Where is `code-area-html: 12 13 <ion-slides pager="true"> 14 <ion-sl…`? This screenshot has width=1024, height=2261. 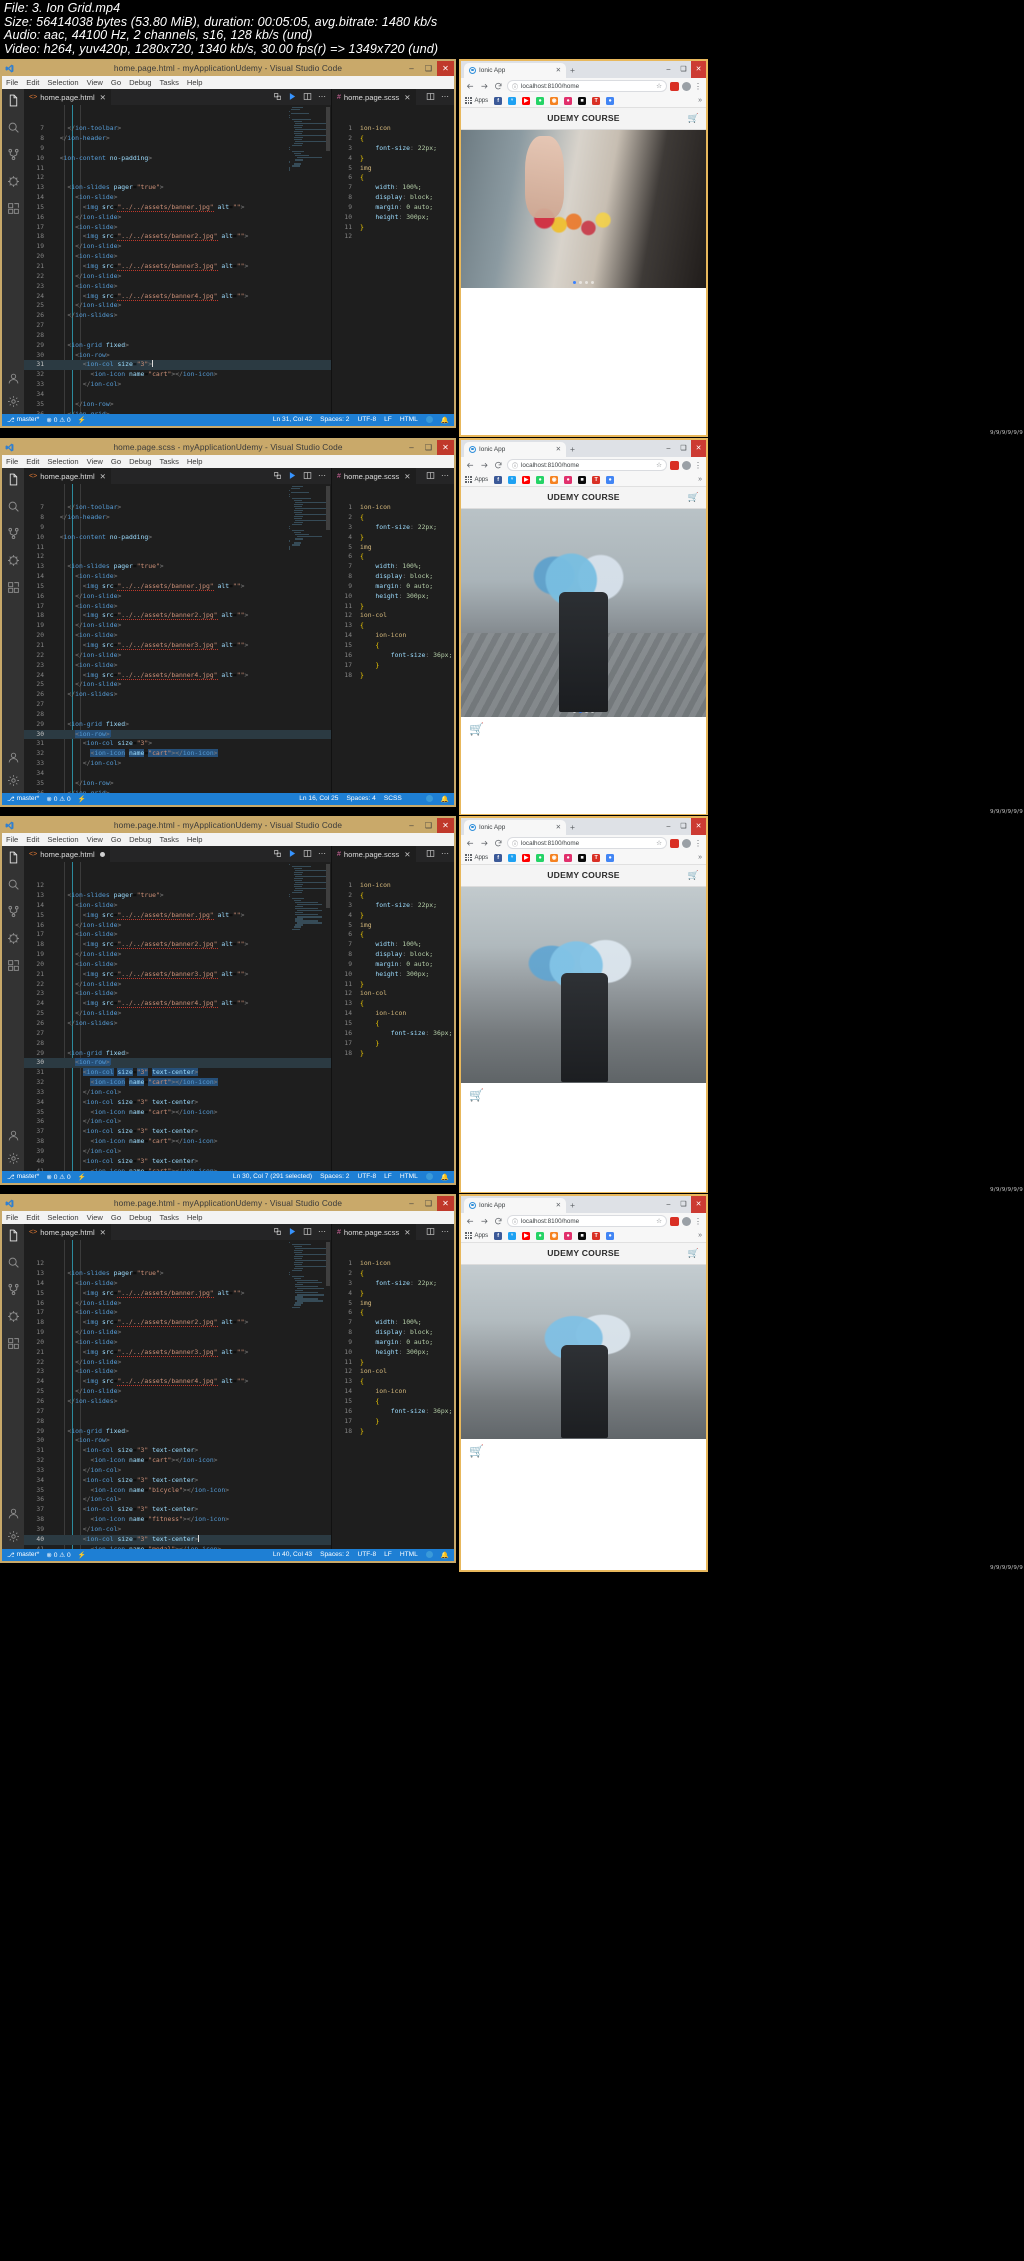
code-area-html: 12 13 <ion-slides pager="true"> 14 <ion-sl… is located at coordinates (177, 1394).